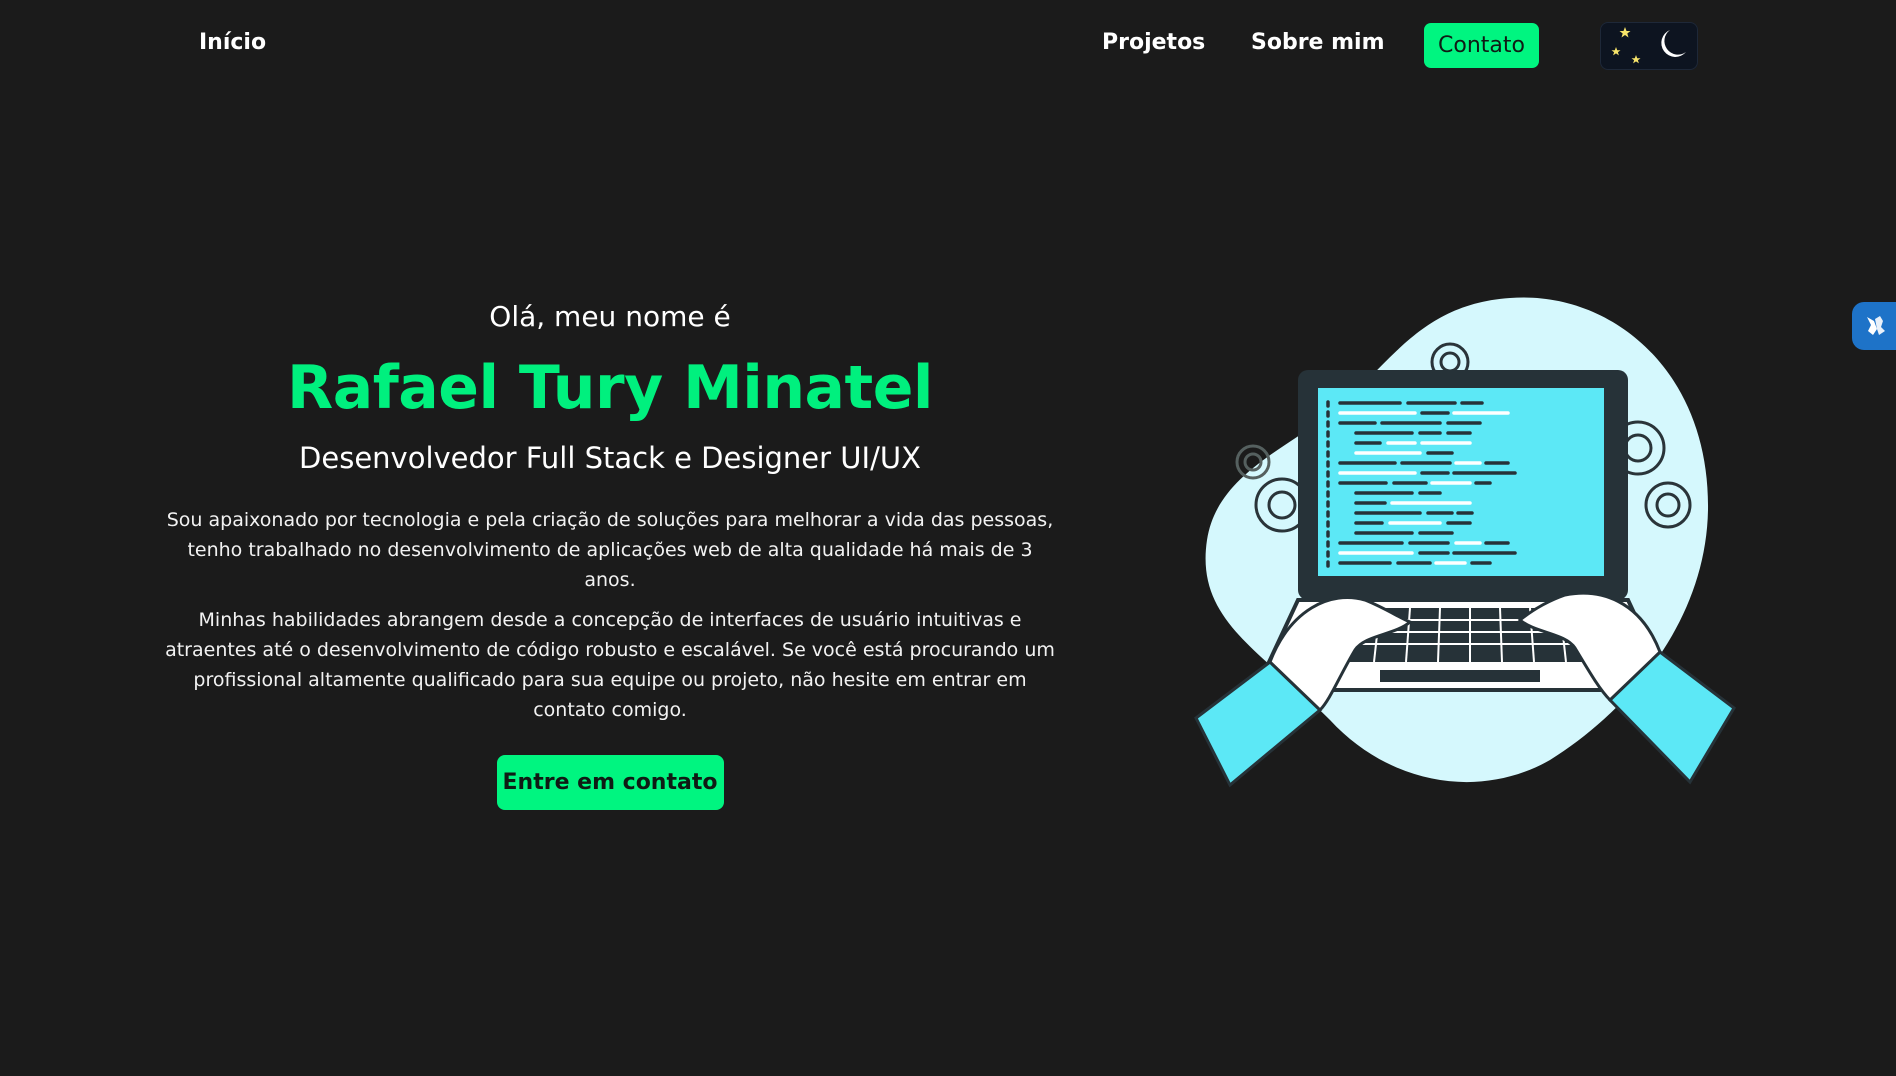 The height and width of the screenshot is (1076, 1896). Describe the element at coordinates (610, 388) in the screenshot. I see `hero-name: Rafael Tury Minatel` at that location.